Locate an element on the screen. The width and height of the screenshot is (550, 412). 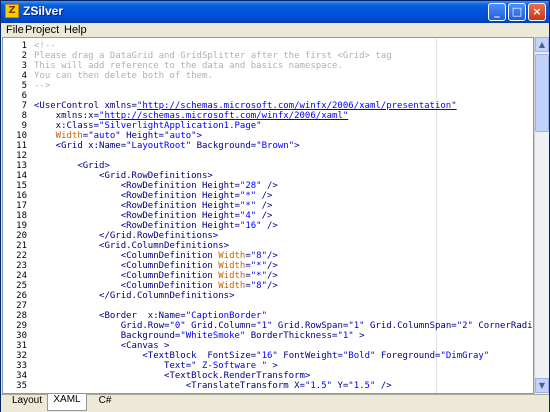
code-token: Foreground= is located at coordinates (408, 356).